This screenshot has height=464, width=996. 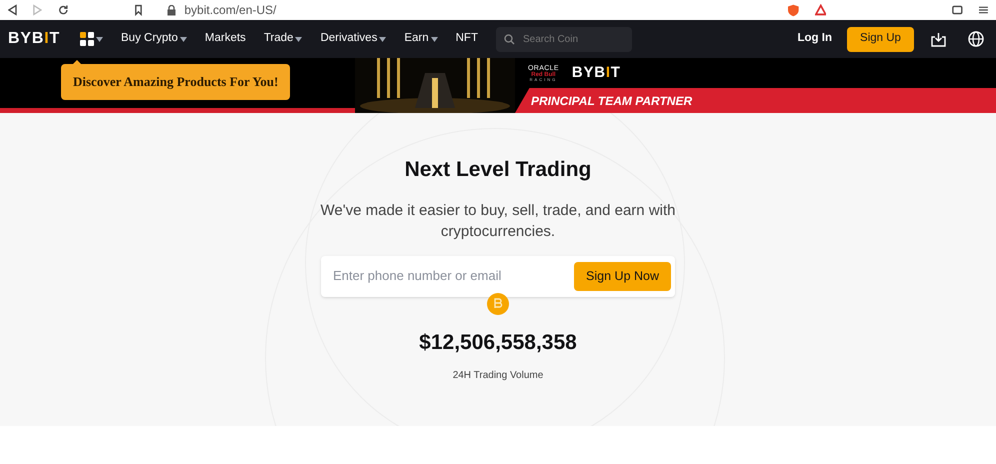 What do you see at coordinates (976, 39) in the screenshot?
I see `globe-icon` at bounding box center [976, 39].